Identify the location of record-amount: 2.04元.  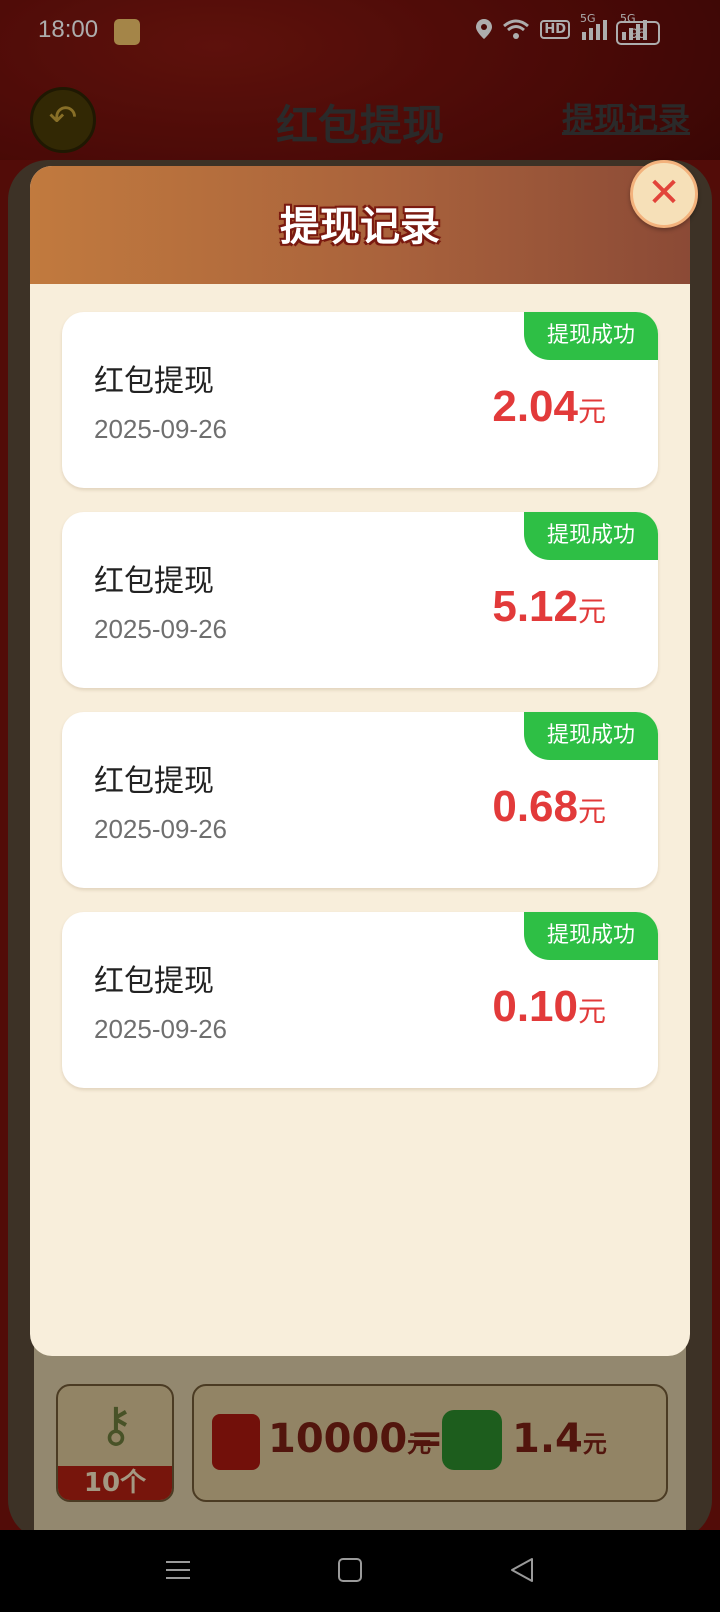
(549, 407).